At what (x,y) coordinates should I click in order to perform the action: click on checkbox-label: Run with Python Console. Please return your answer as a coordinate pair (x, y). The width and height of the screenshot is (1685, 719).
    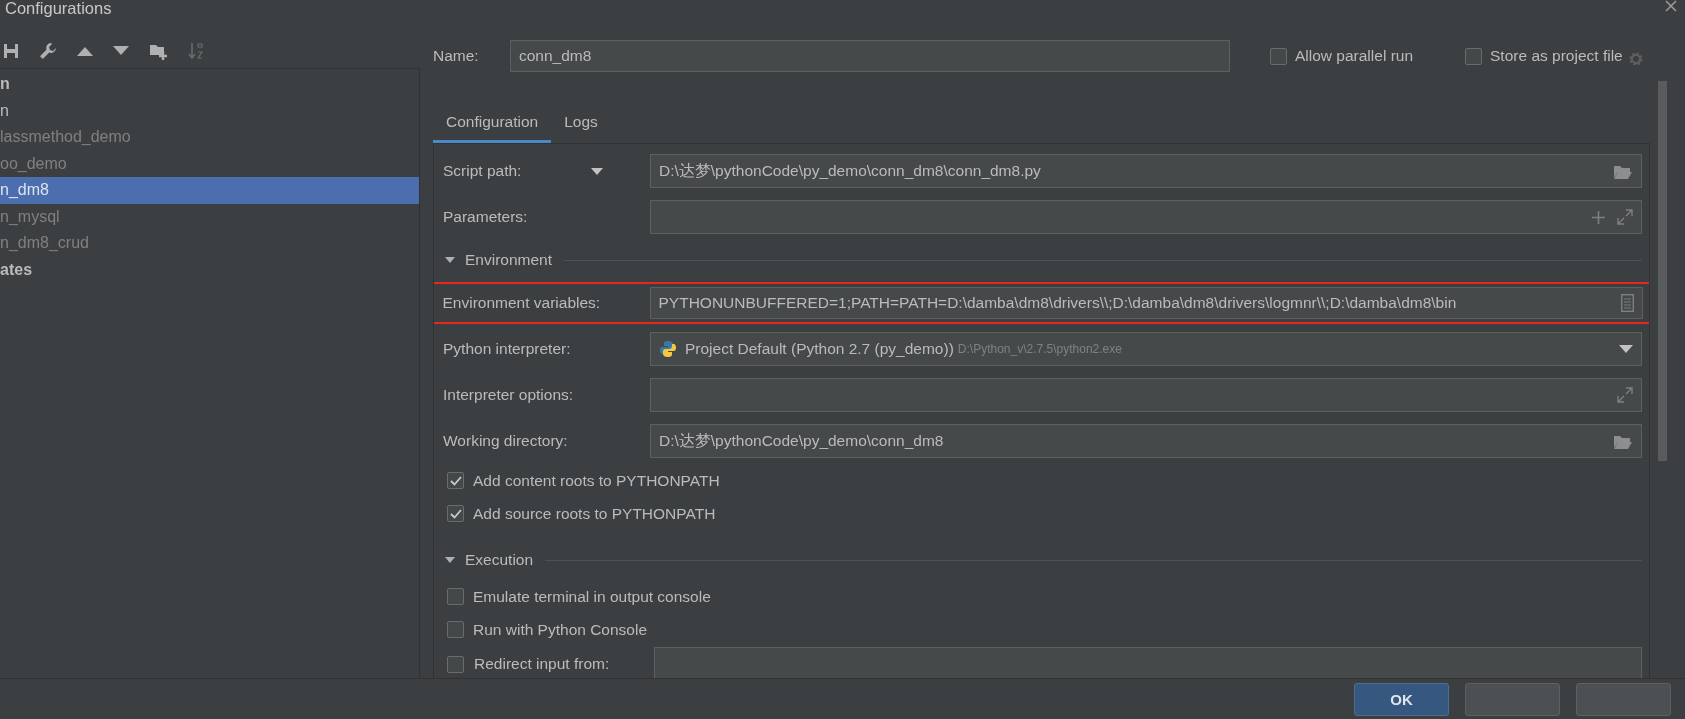
    Looking at the image, I should click on (560, 629).